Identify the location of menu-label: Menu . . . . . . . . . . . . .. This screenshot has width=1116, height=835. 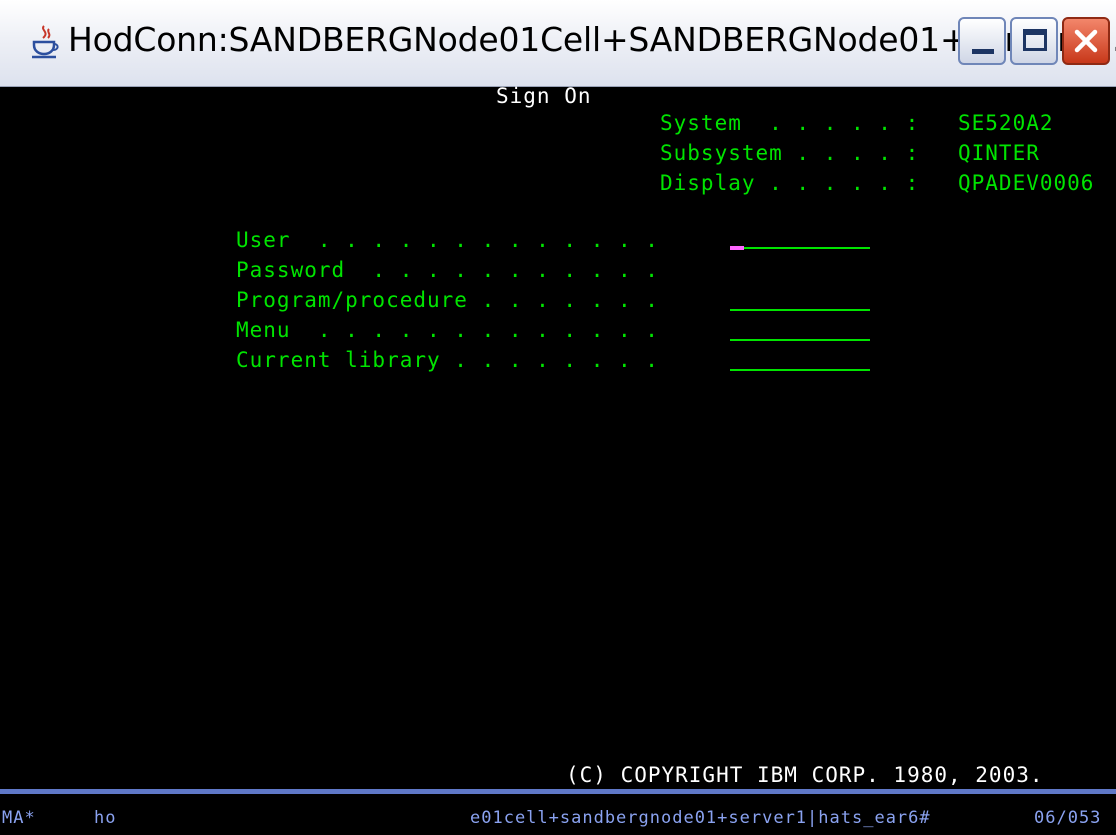
(447, 330).